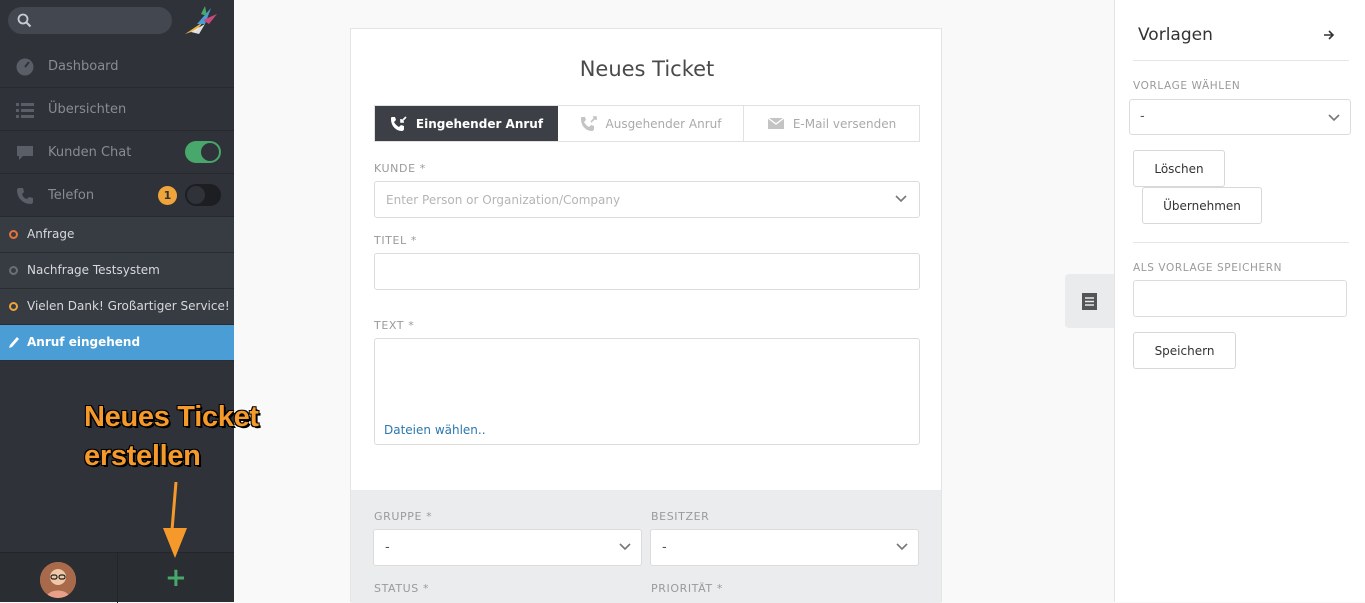 This screenshot has height=603, width=1365. What do you see at coordinates (201, 21) in the screenshot?
I see `logo-icon` at bounding box center [201, 21].